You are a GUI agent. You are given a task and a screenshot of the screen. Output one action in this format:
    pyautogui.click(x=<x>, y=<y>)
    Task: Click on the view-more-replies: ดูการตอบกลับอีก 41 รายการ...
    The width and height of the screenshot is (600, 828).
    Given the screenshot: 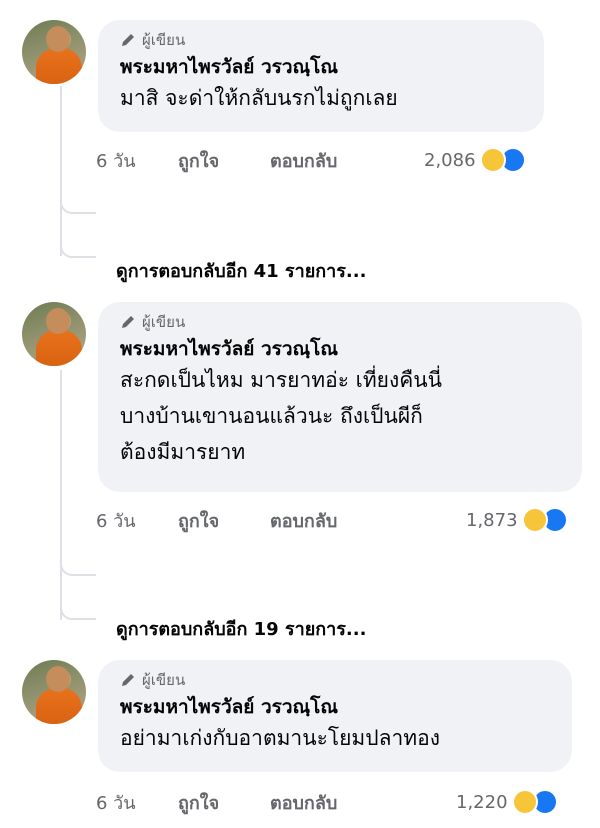 What is the action you would take?
    pyautogui.click(x=241, y=270)
    